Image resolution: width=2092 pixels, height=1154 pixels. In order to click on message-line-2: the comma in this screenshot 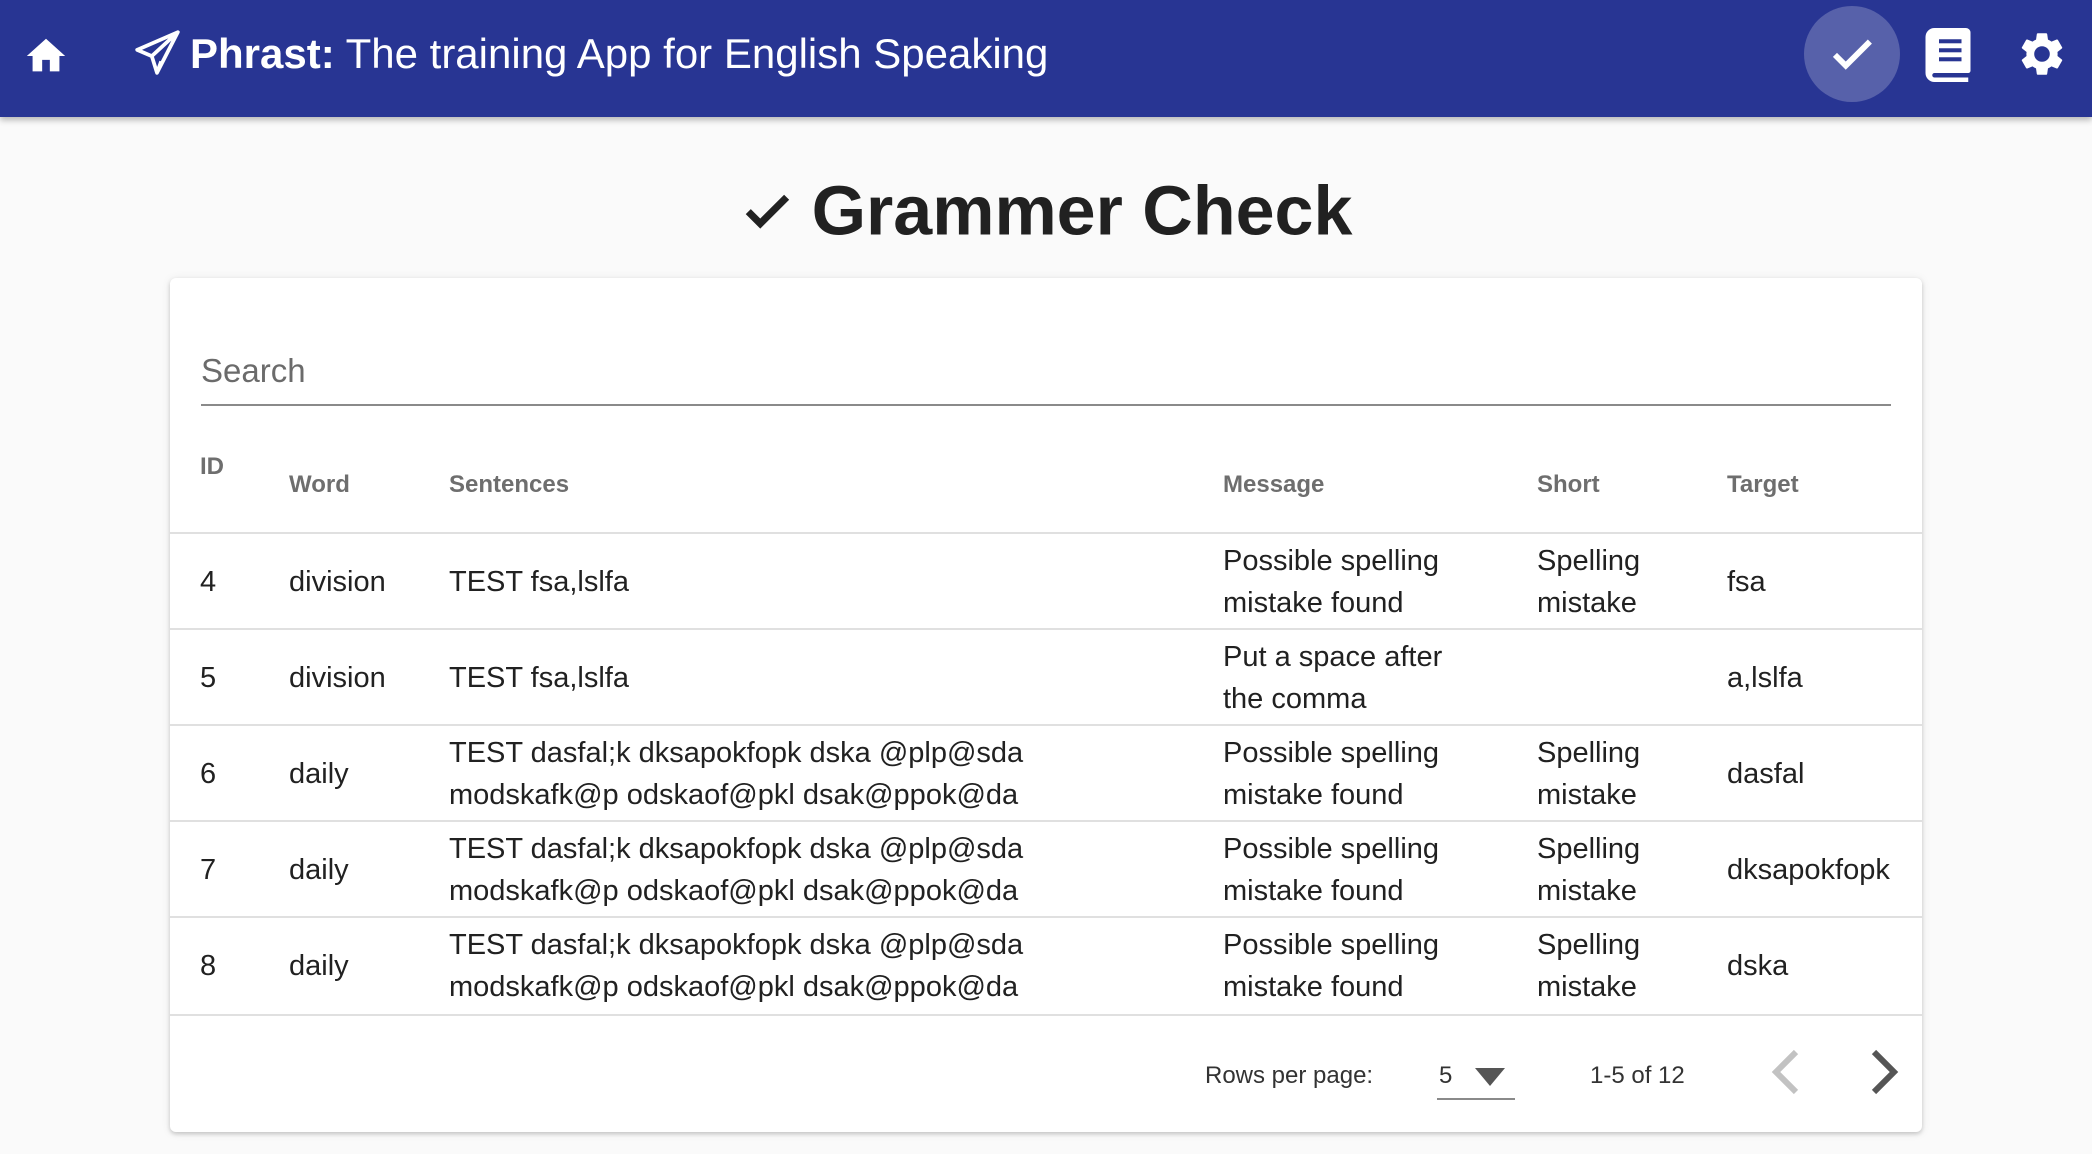, I will do `click(1295, 698)`.